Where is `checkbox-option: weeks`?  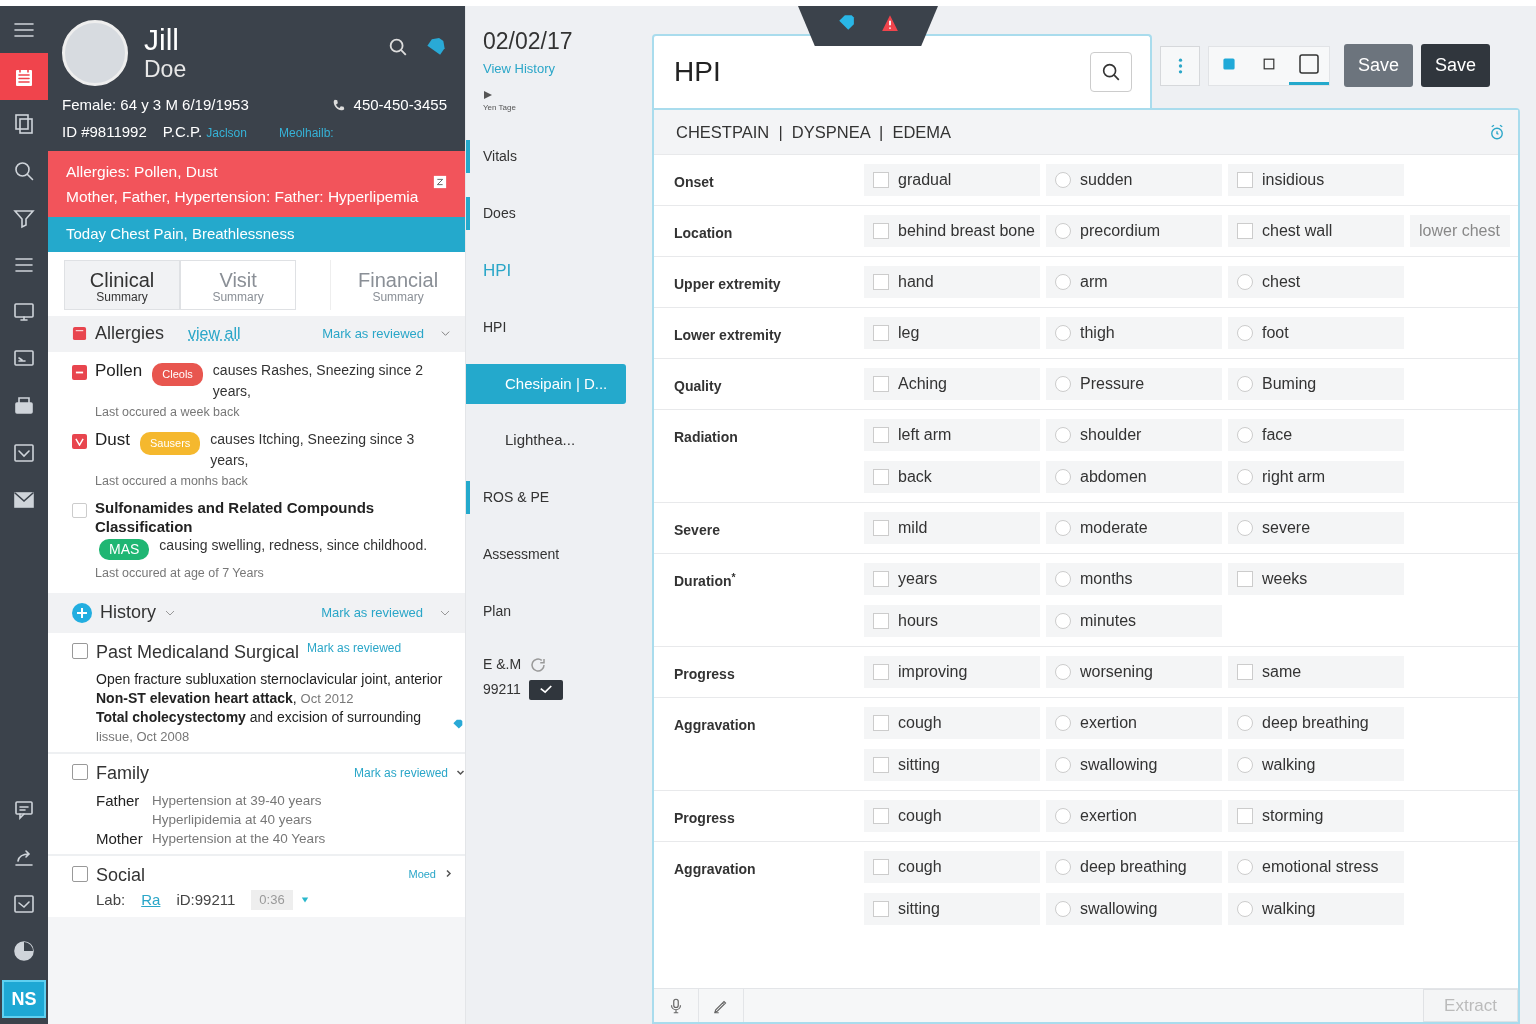 checkbox-option: weeks is located at coordinates (1316, 579).